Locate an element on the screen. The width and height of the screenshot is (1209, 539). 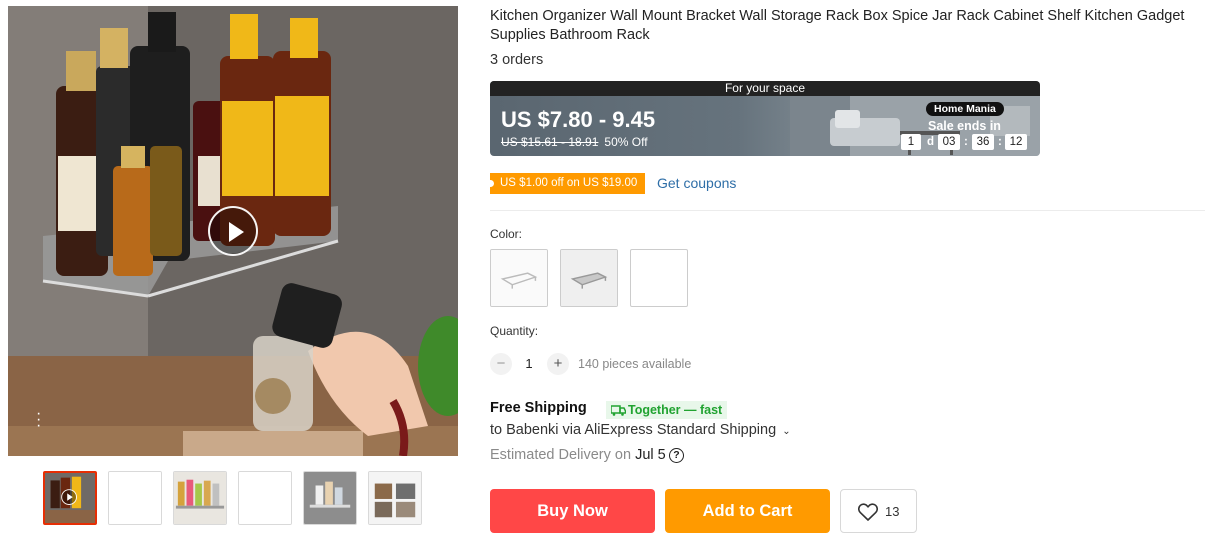
coupon-tag: US $1.00 off on US $19.00 is located at coordinates (567, 183).